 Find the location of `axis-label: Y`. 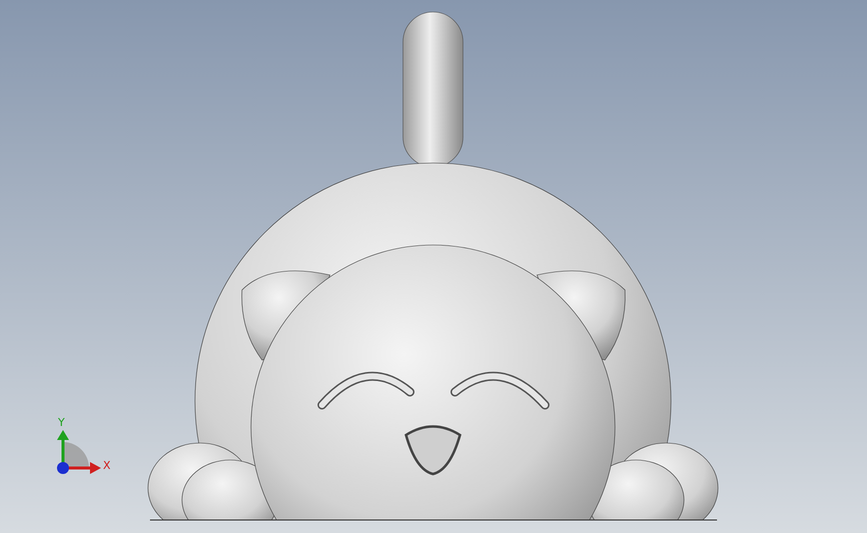

axis-label: Y is located at coordinates (61, 422).